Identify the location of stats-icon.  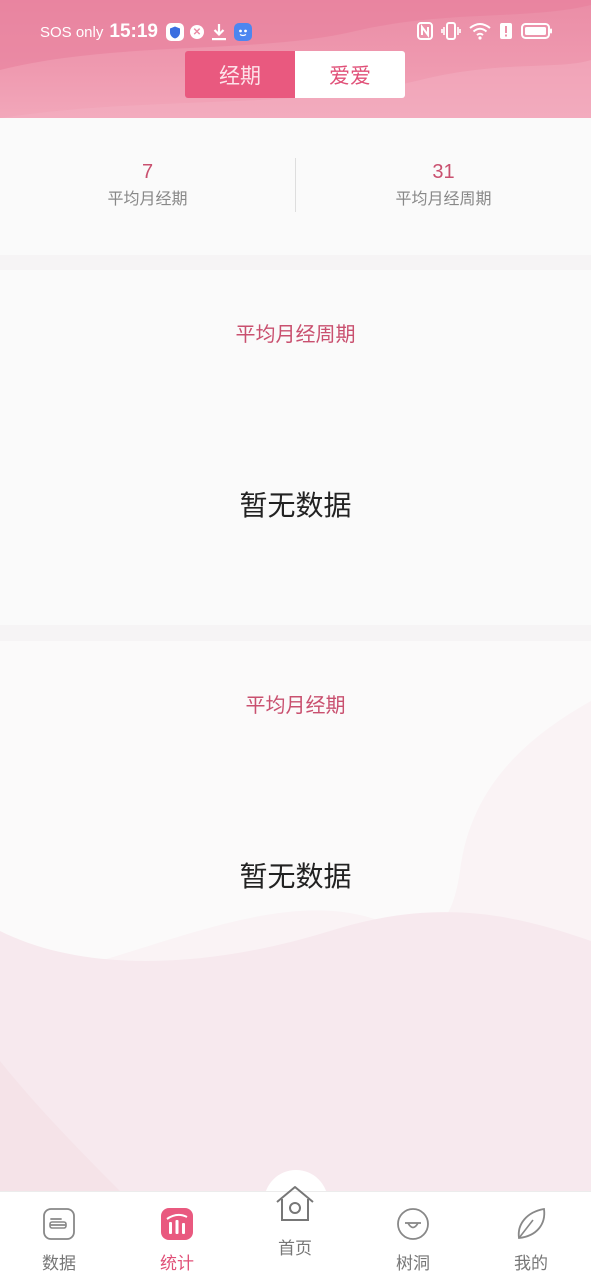
(177, 1224).